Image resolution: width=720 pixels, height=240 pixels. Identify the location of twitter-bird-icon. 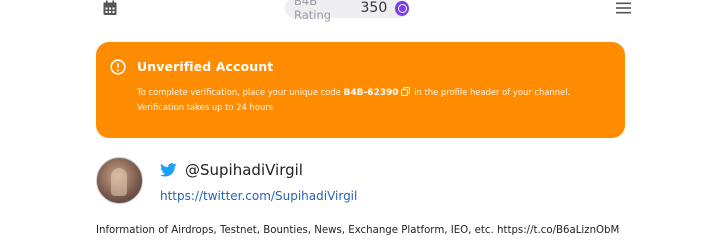
(168, 170).